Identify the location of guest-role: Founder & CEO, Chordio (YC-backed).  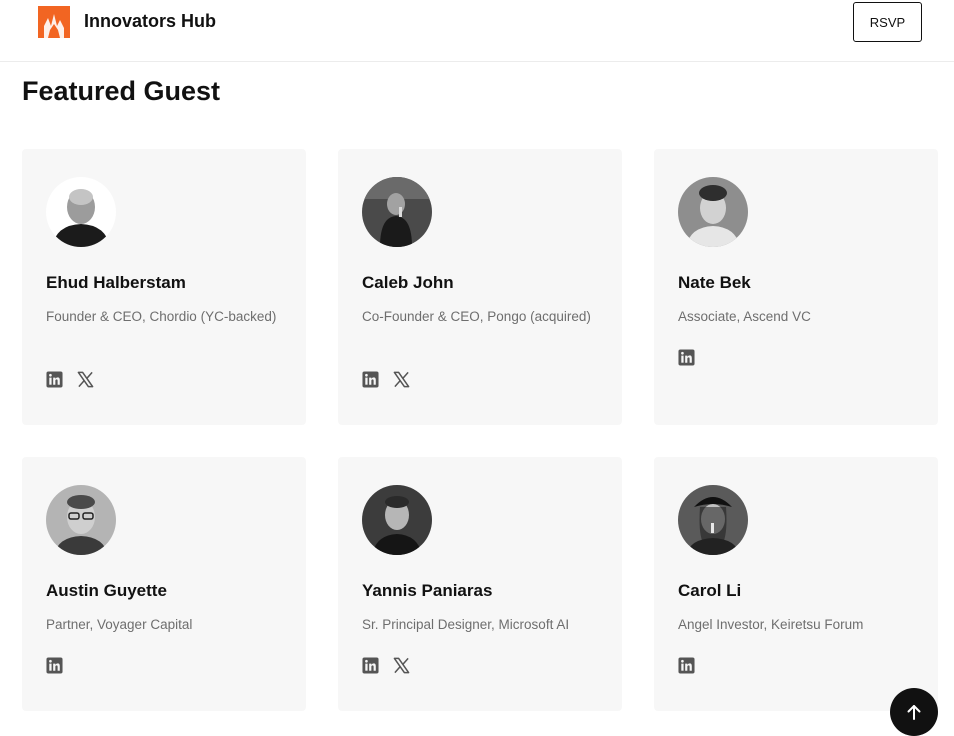
(161, 316).